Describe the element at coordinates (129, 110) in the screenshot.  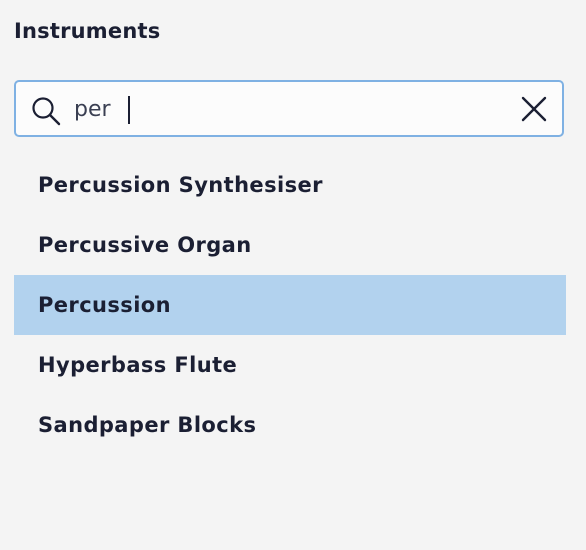
I see `text-caret` at that location.